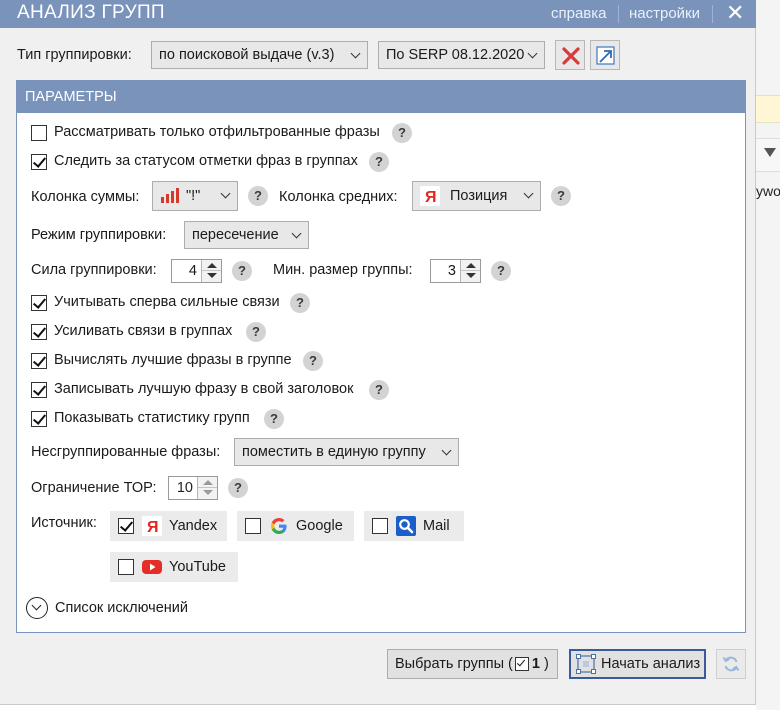  What do you see at coordinates (39, 332) in the screenshot?
I see `enhance-links-checkbox` at bounding box center [39, 332].